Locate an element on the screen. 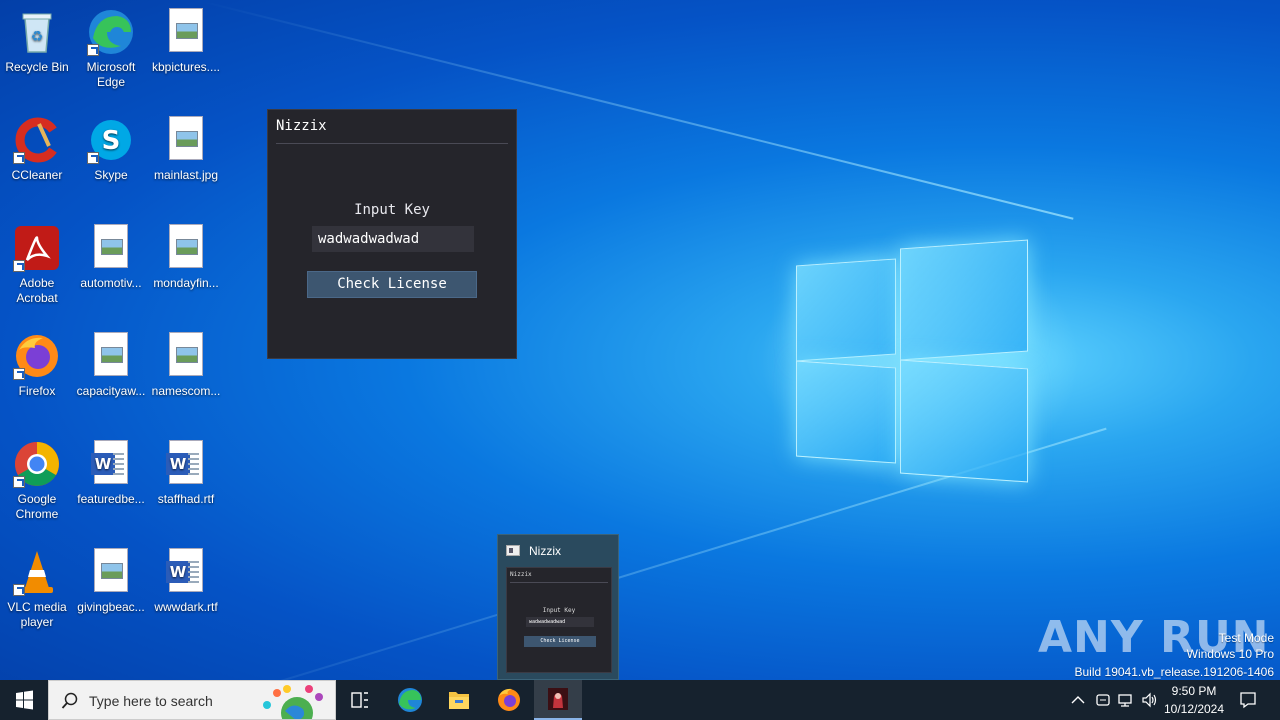 This screenshot has width=1280, height=720. search-box: Type here to search is located at coordinates (192, 700).